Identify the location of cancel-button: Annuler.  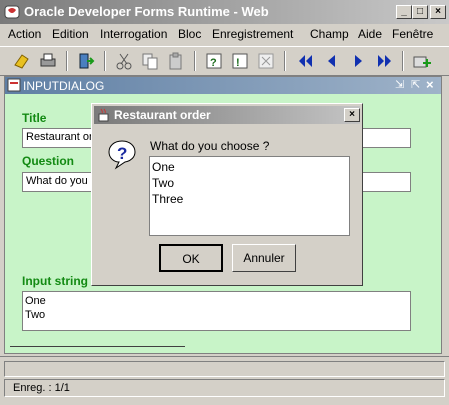
(264, 258).